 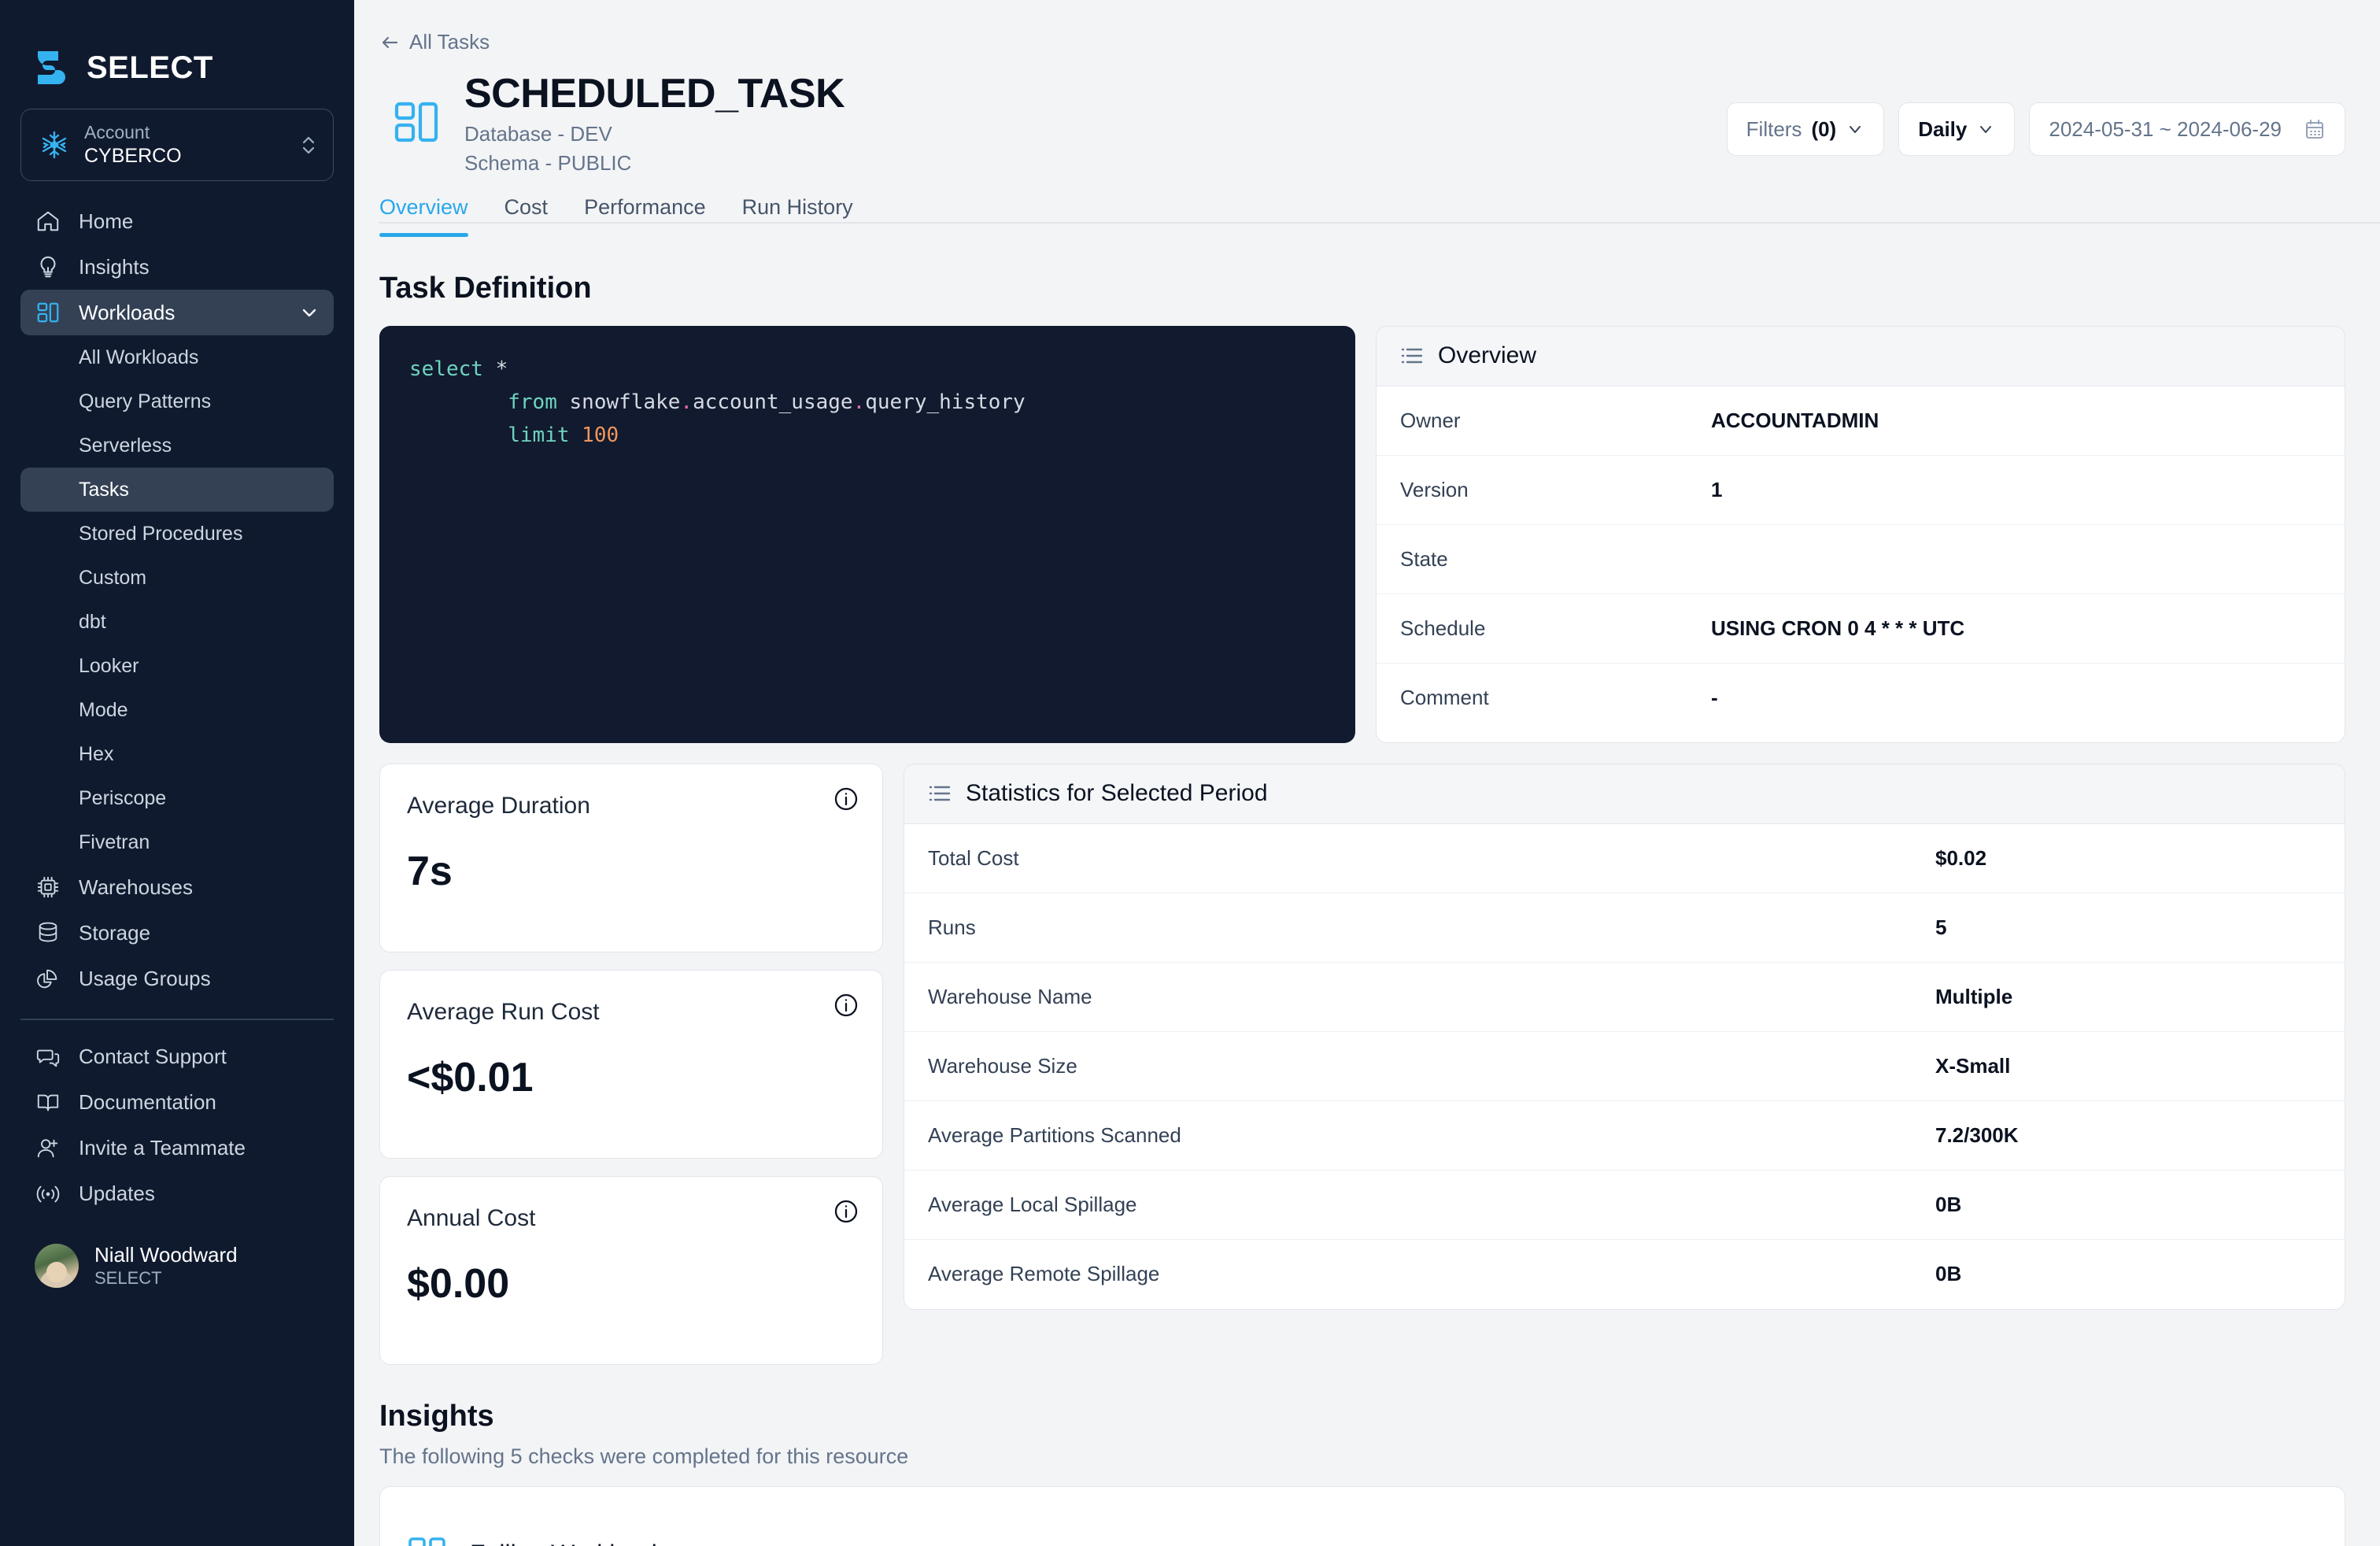 What do you see at coordinates (501, 369) in the screenshot?
I see `sql-star: *` at bounding box center [501, 369].